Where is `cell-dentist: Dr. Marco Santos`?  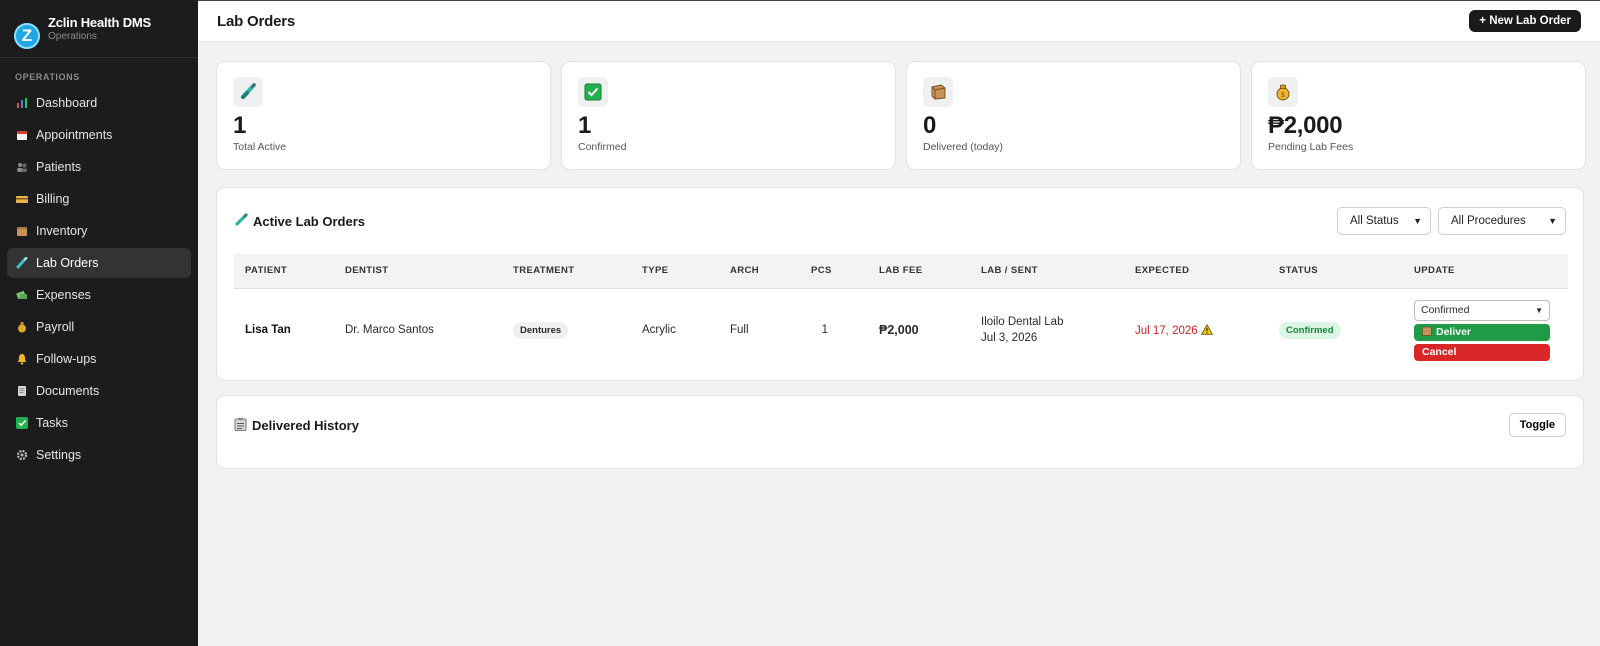 cell-dentist: Dr. Marco Santos is located at coordinates (389, 330).